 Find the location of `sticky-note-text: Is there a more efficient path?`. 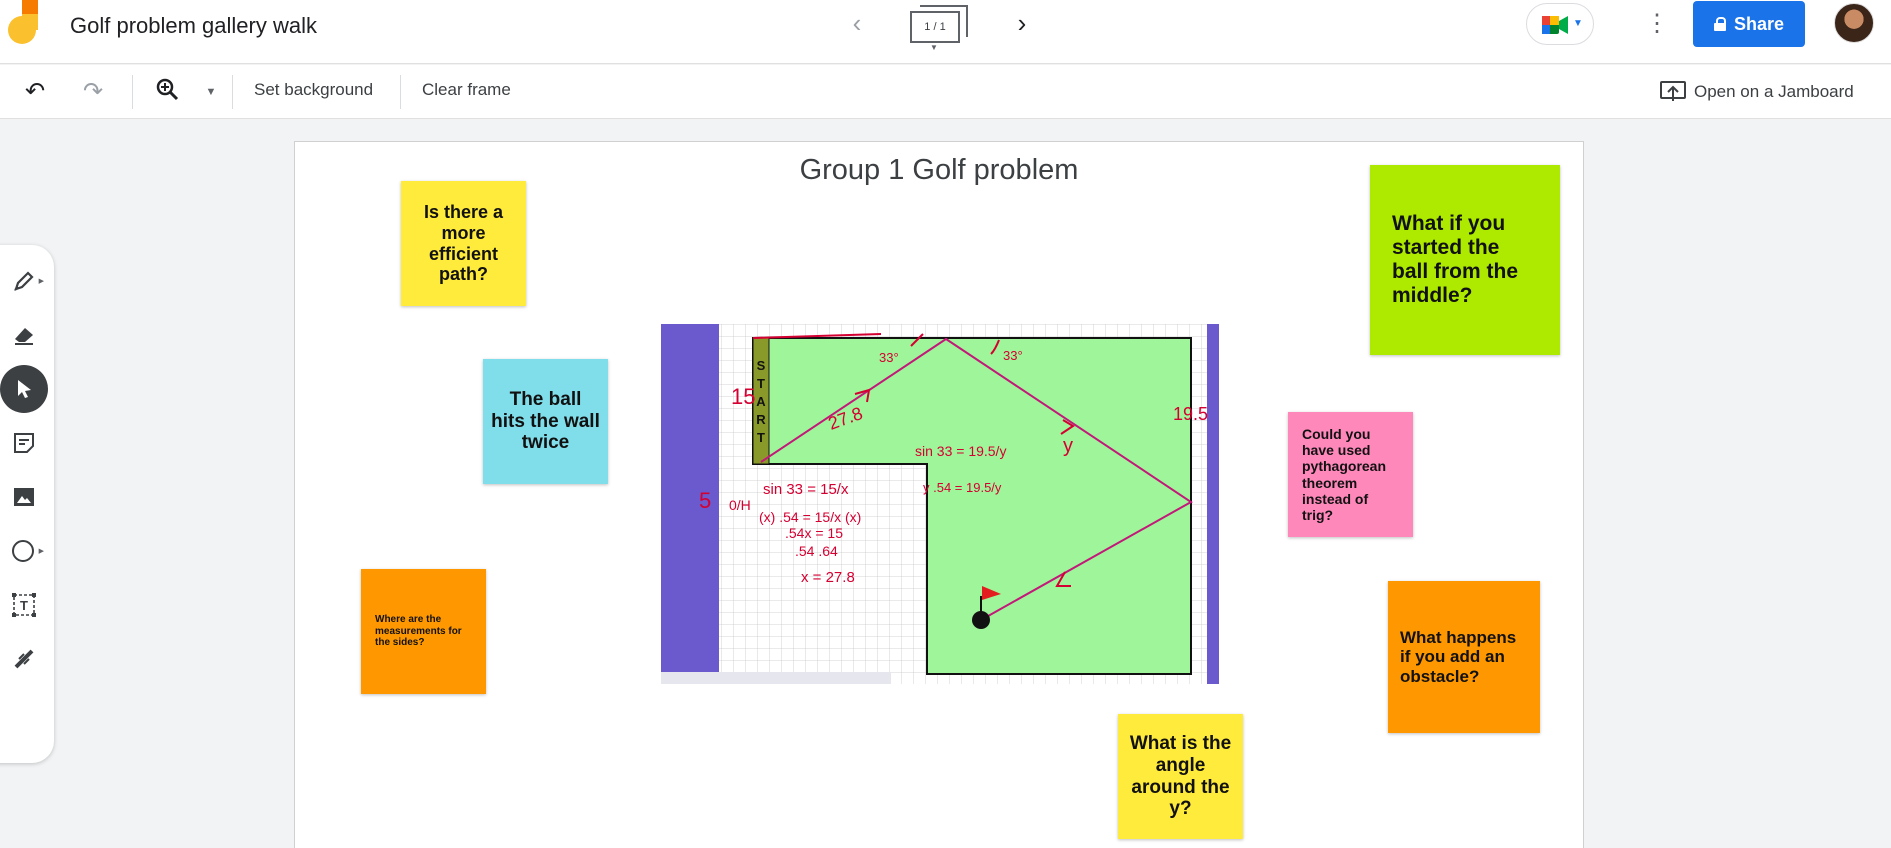

sticky-note-text: Is there a more efficient path? is located at coordinates (463, 243).